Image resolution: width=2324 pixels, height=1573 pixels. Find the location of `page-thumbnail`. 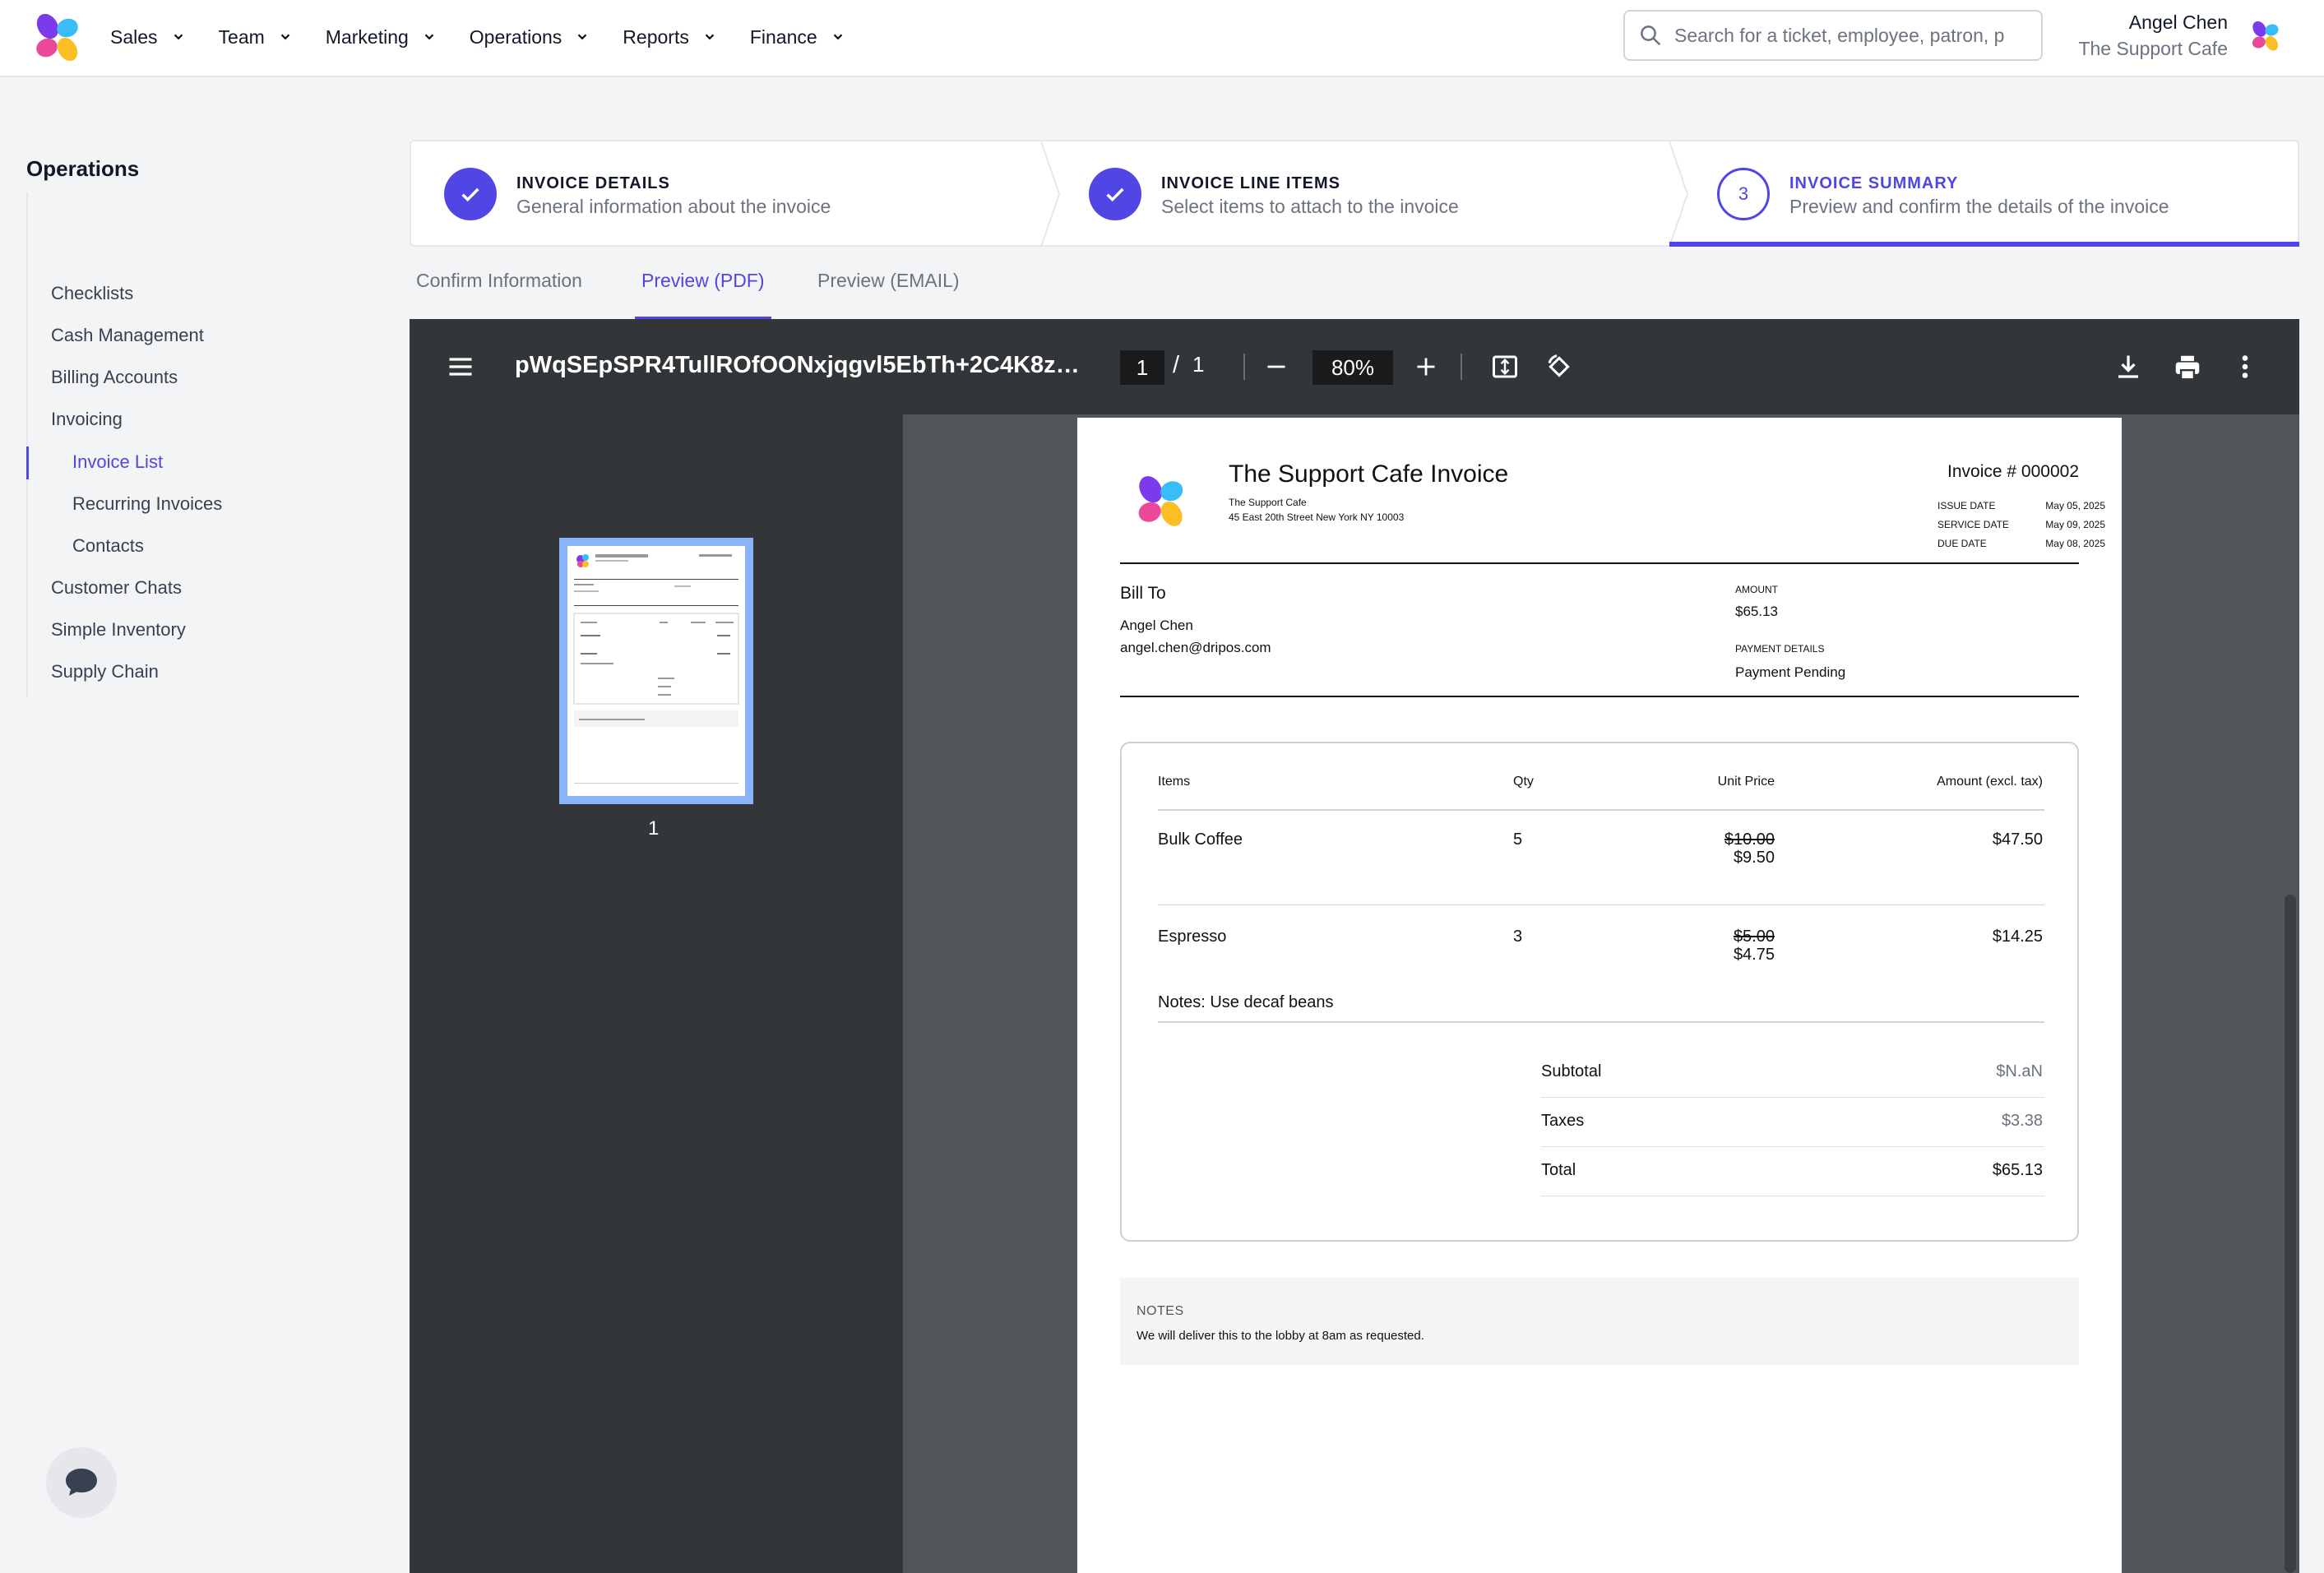

page-thumbnail is located at coordinates (656, 671).